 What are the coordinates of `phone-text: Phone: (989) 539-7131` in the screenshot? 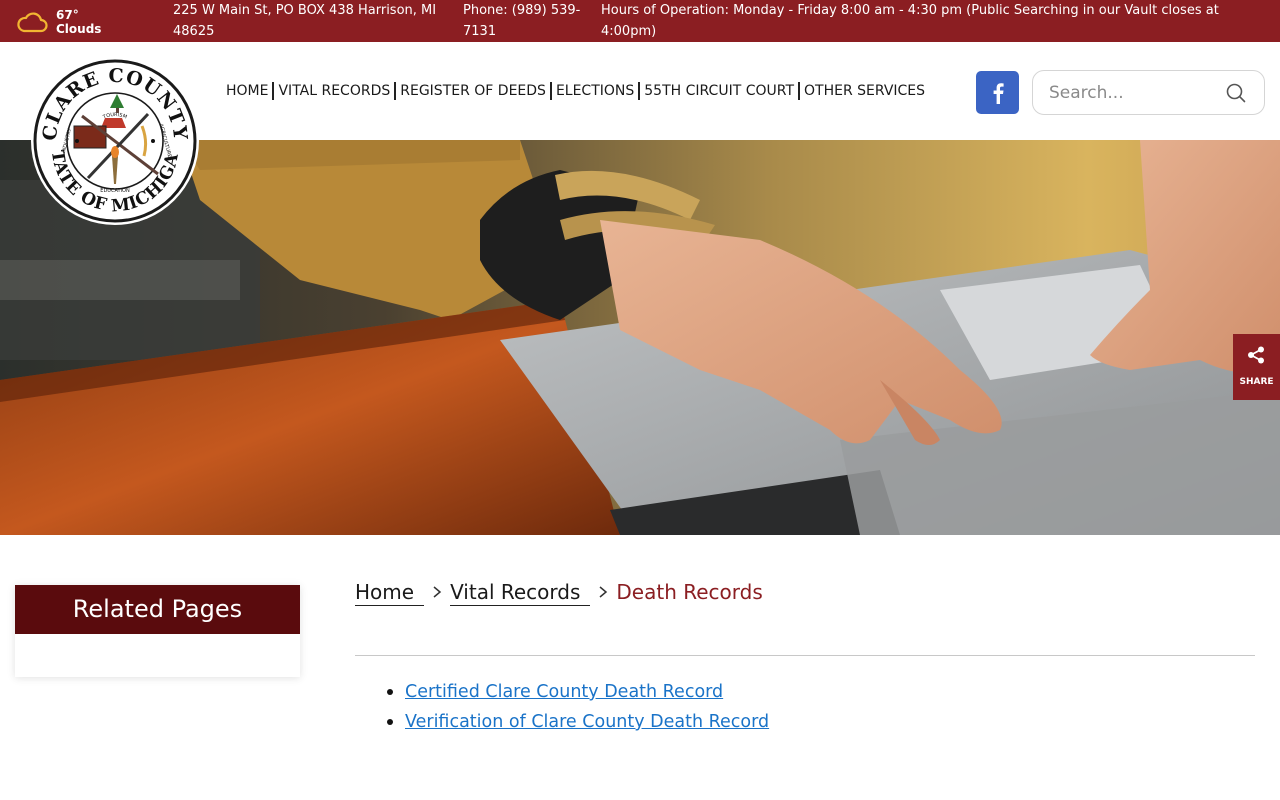 It's located at (522, 21).